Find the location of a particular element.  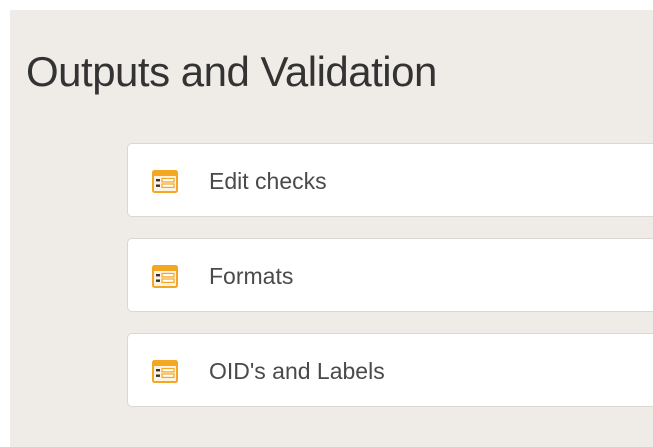

list-item-edit-checks: Edit checks is located at coordinates (390, 180).